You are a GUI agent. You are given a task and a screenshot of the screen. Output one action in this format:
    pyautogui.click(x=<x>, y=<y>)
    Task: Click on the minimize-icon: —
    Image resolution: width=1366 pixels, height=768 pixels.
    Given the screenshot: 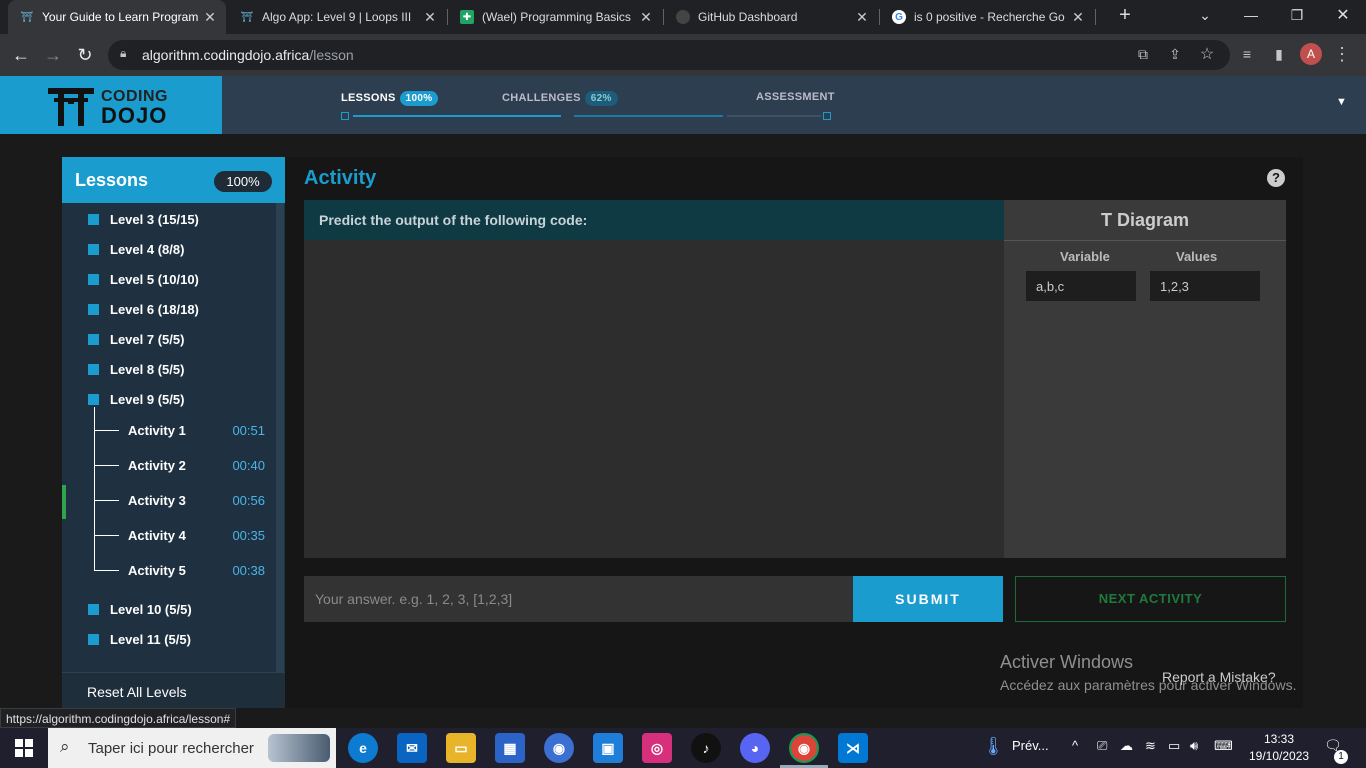 What is the action you would take?
    pyautogui.click(x=1251, y=15)
    